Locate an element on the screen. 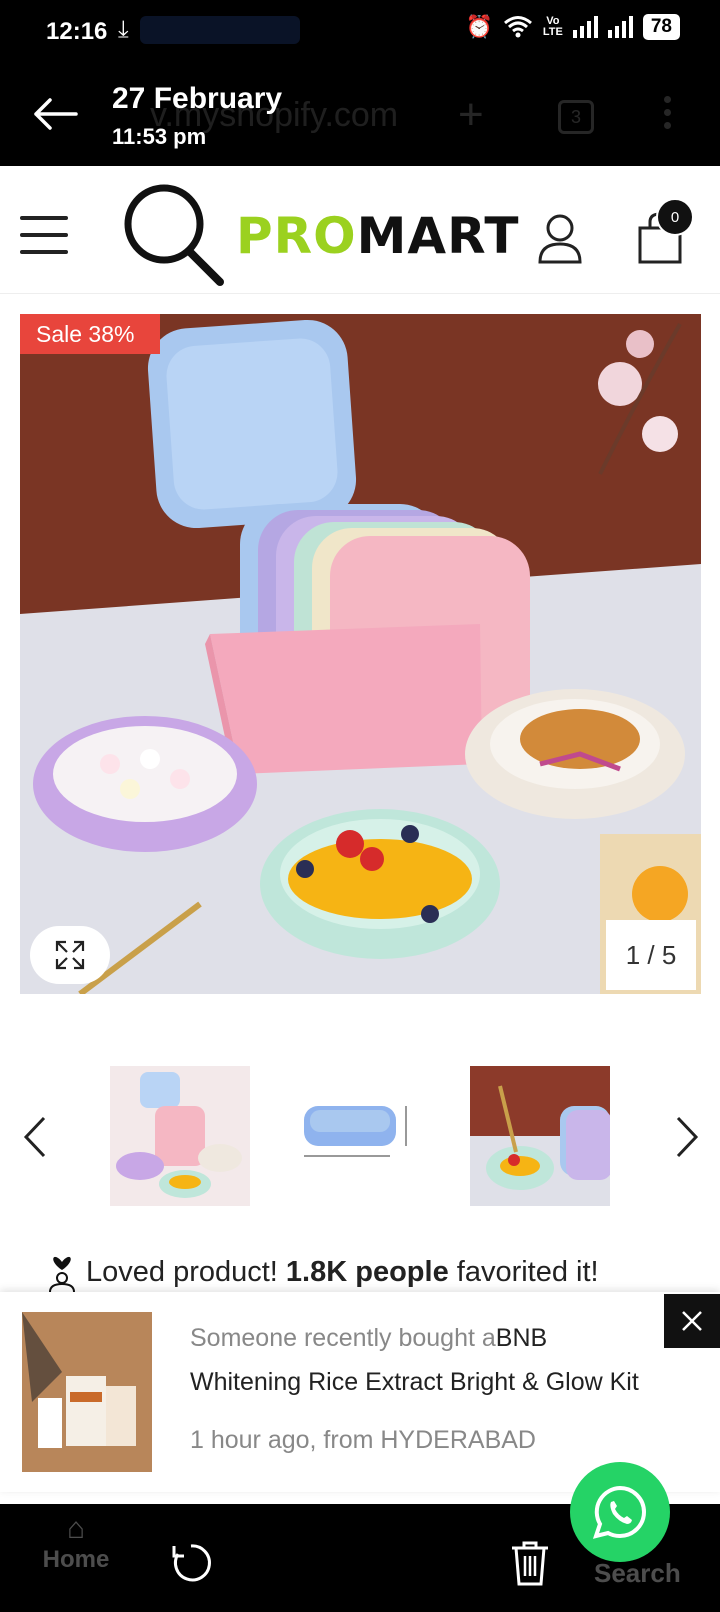 The width and height of the screenshot is (720, 1612). social-proof-suffix: favorited it! is located at coordinates (523, 1272).